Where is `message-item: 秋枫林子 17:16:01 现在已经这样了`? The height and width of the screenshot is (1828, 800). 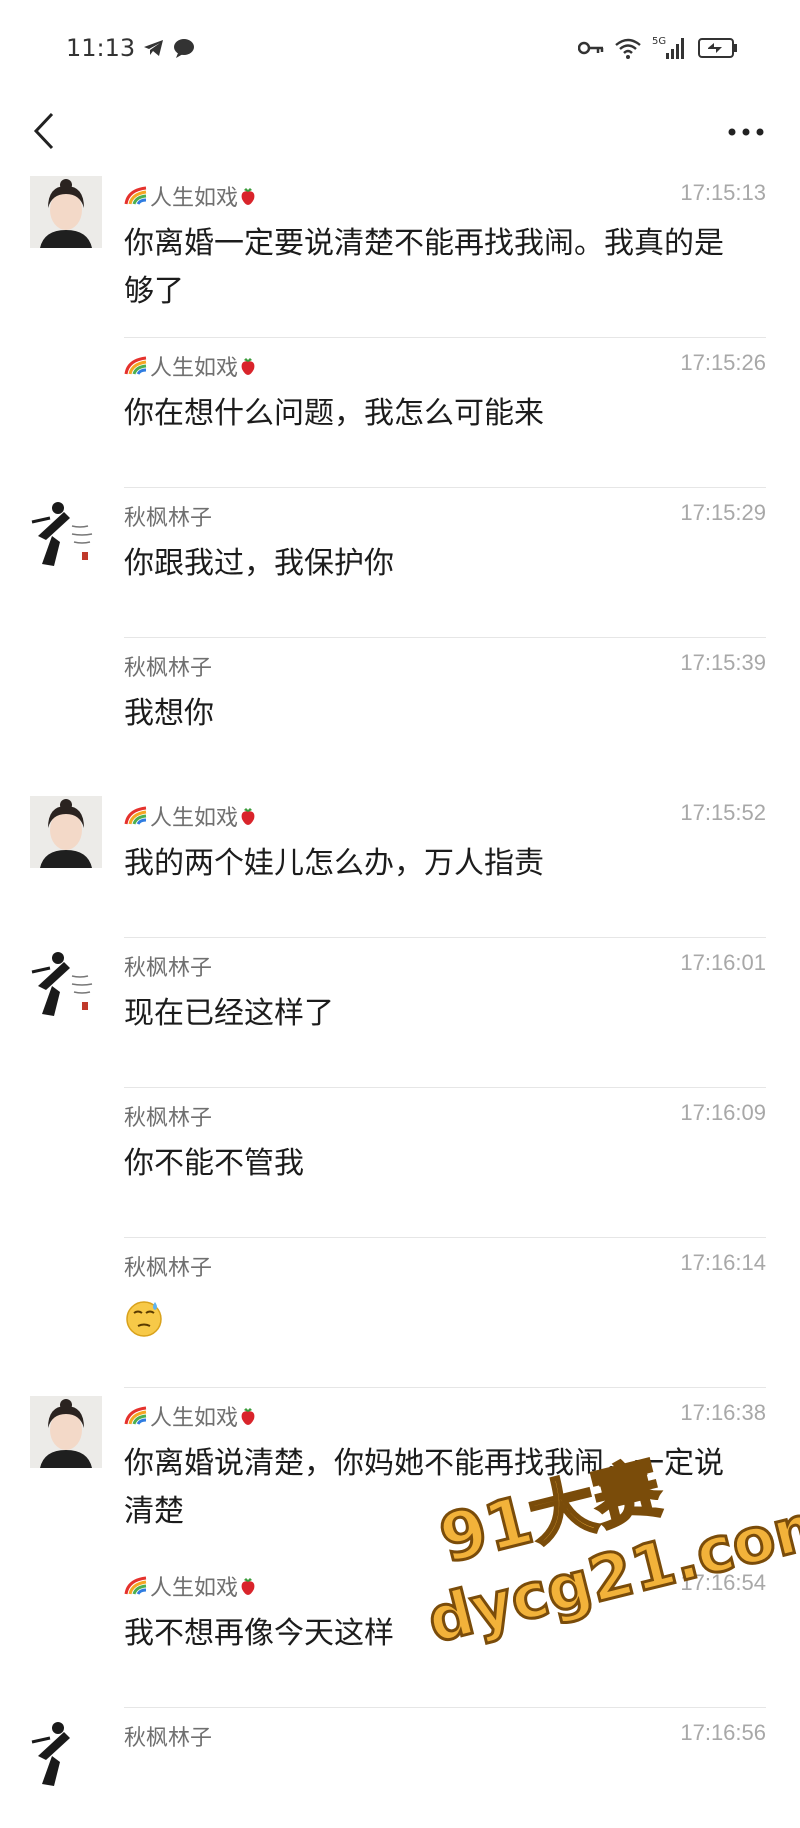
message-item: 秋枫林子 17:16:01 现在已经这样了 is located at coordinates (400, 1013).